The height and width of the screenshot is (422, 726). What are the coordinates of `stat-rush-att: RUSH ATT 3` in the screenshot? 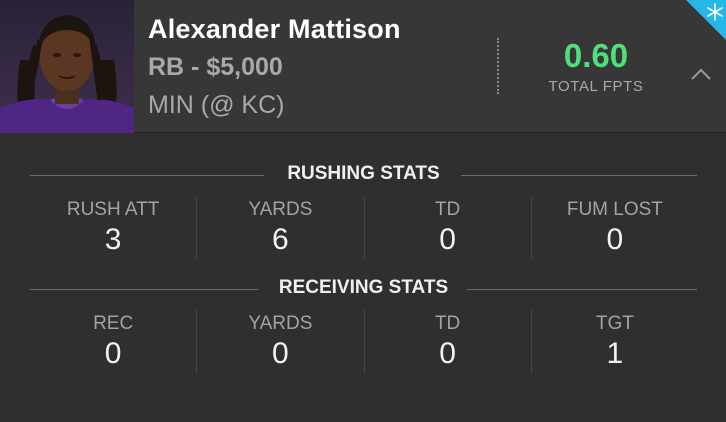 It's located at (113, 228).